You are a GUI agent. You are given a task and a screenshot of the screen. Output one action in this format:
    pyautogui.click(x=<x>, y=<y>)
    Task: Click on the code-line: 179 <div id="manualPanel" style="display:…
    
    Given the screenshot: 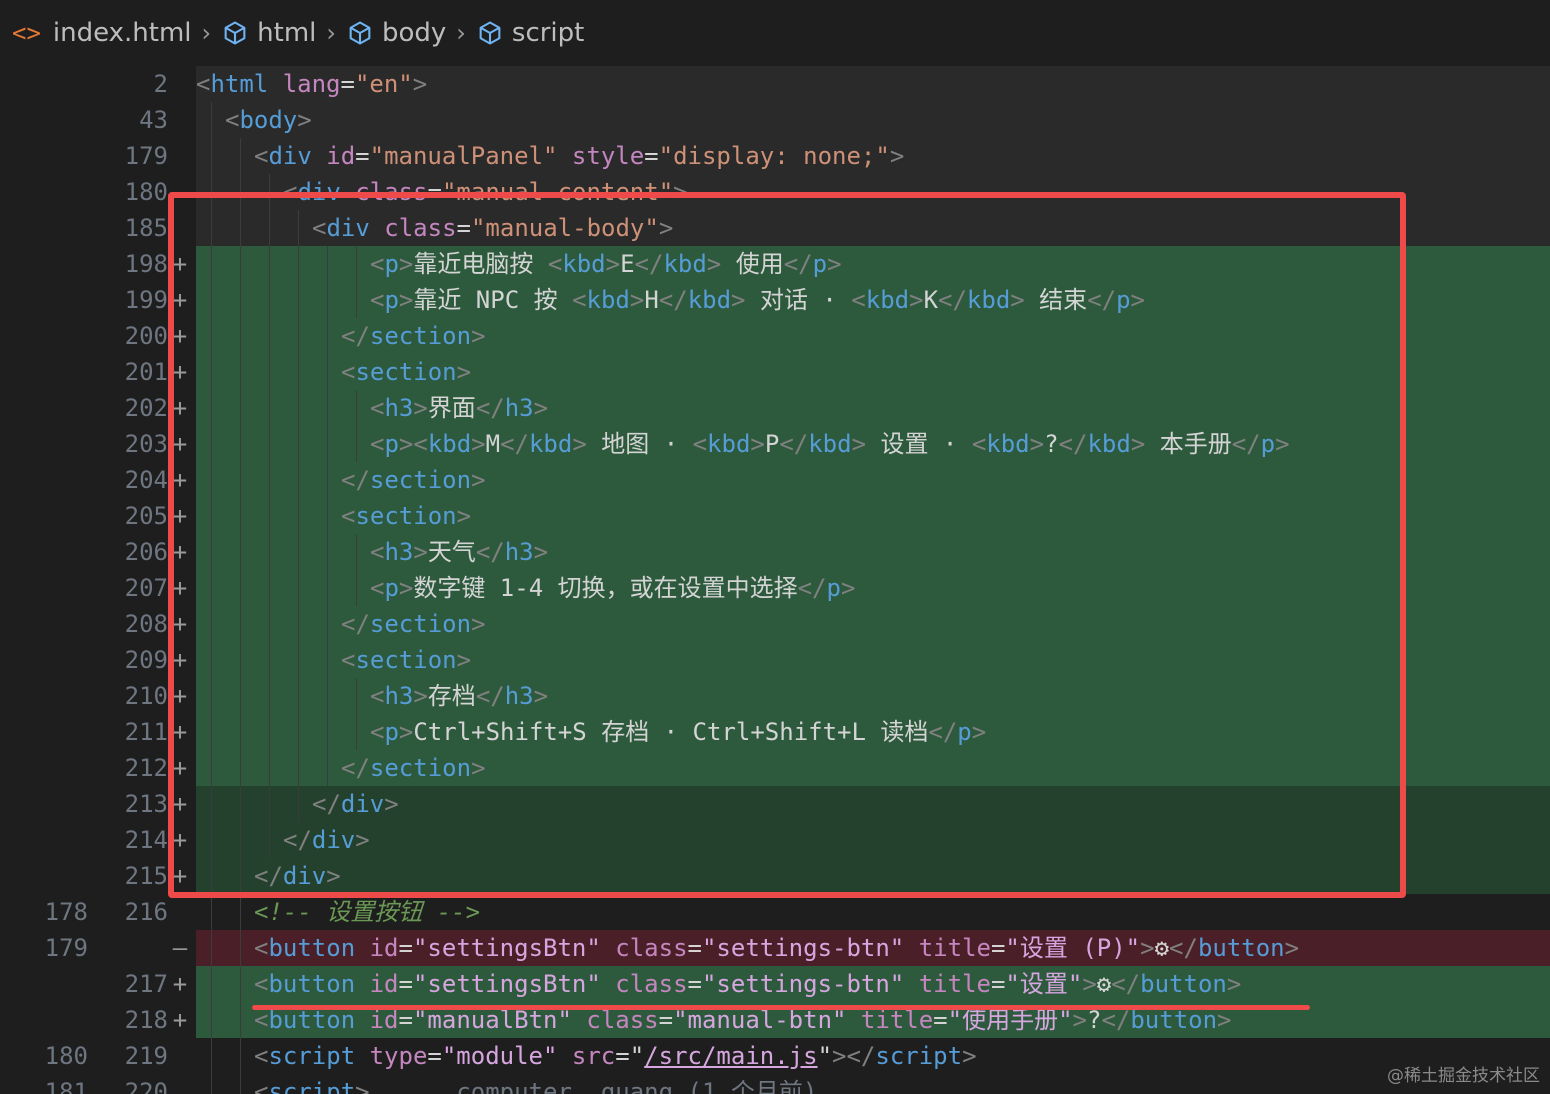 What is the action you would take?
    pyautogui.click(x=775, y=156)
    